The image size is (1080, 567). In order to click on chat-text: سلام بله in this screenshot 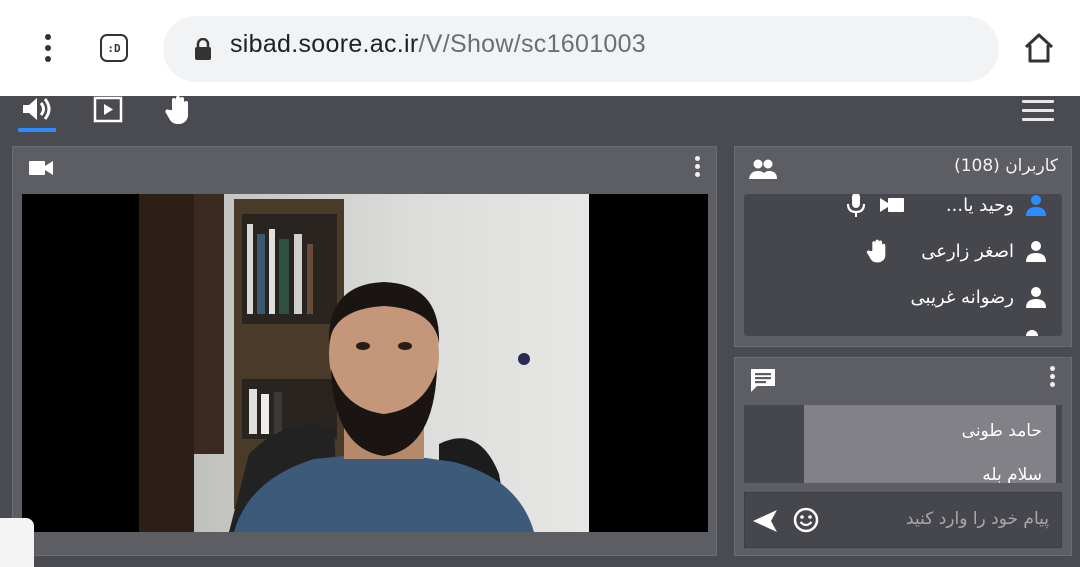, I will do `click(1012, 474)`.